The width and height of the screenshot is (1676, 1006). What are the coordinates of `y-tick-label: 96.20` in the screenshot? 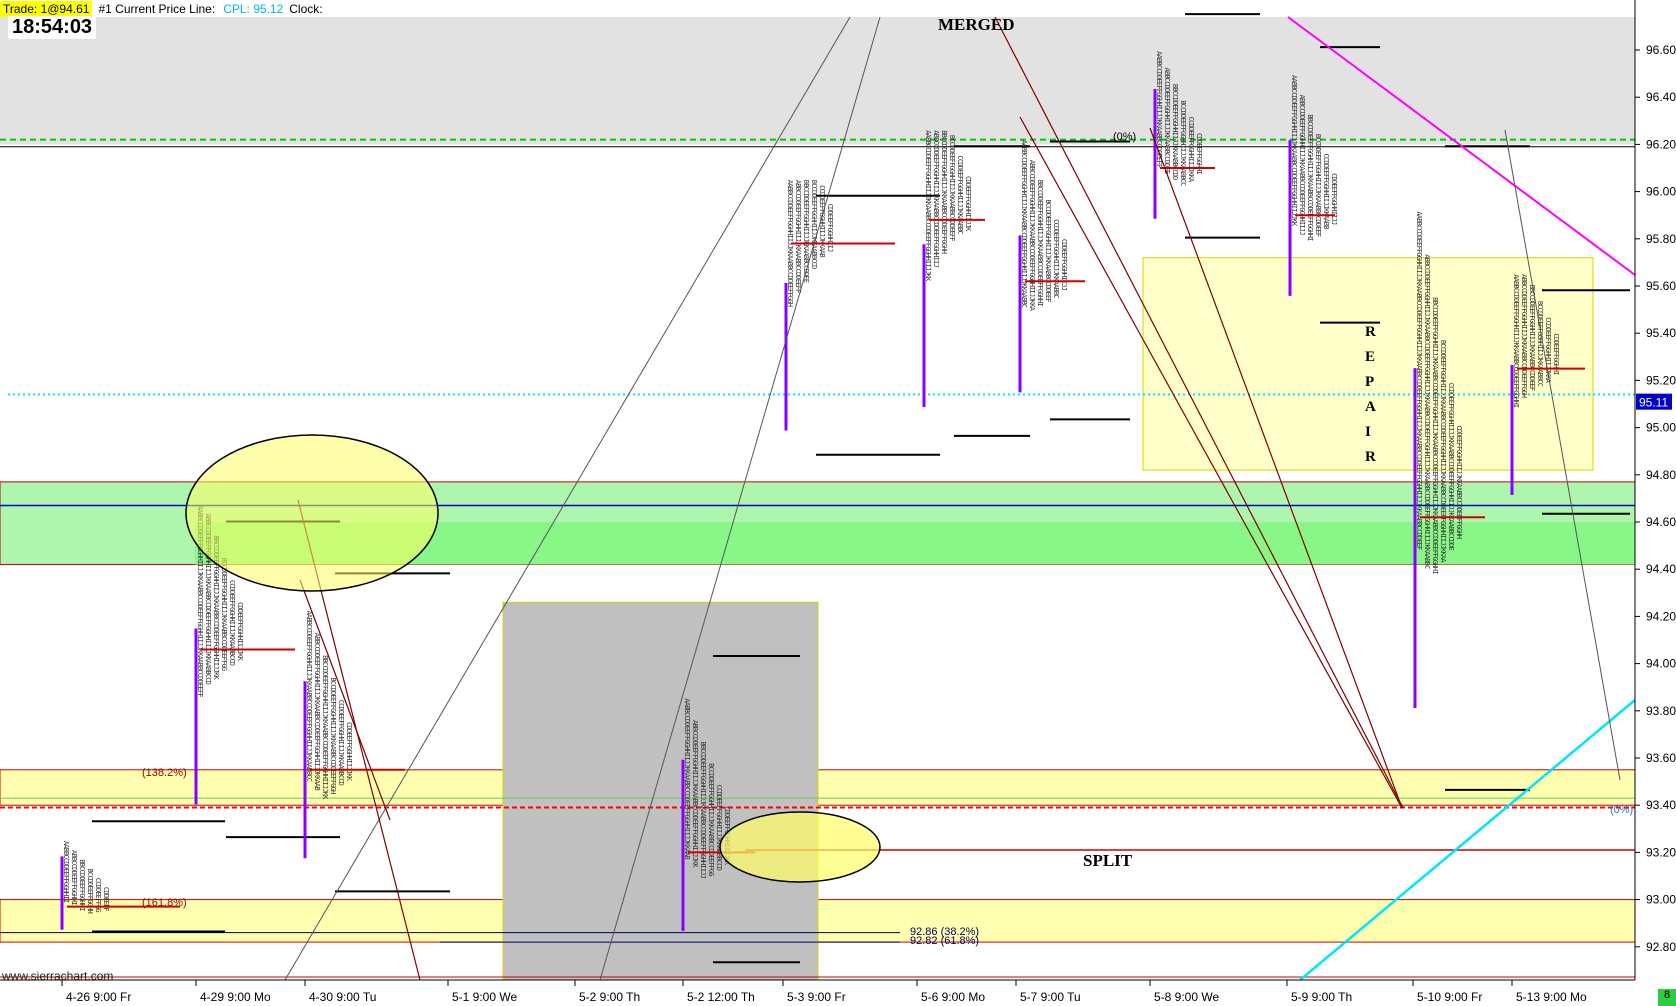 It's located at (1661, 144).